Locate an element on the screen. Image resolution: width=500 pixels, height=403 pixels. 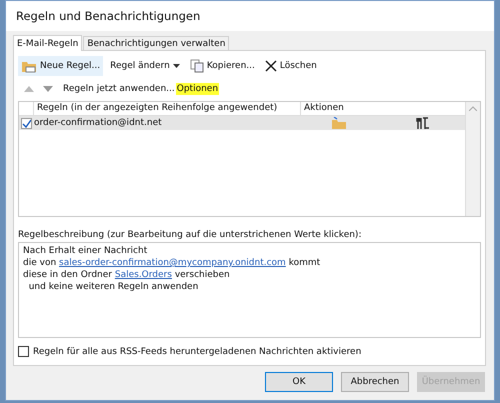
description-line: Nach Erhalt einer Nachricht is located at coordinates (85, 251).